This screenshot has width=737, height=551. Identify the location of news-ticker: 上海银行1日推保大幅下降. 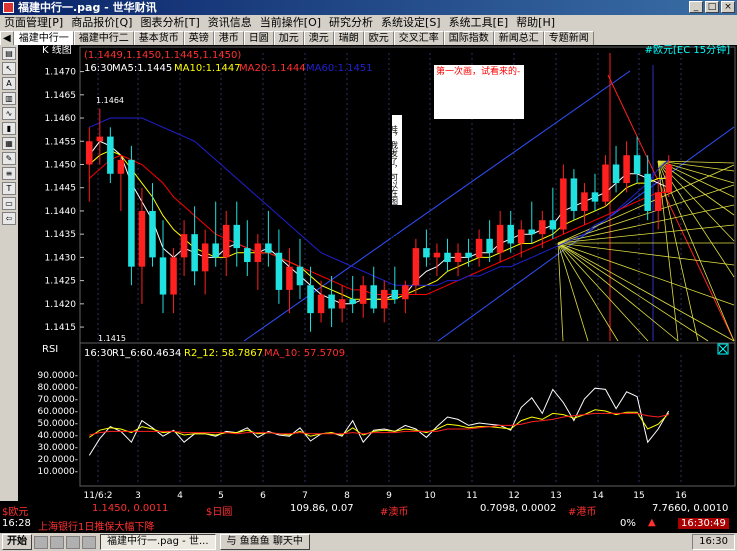
(96, 525).